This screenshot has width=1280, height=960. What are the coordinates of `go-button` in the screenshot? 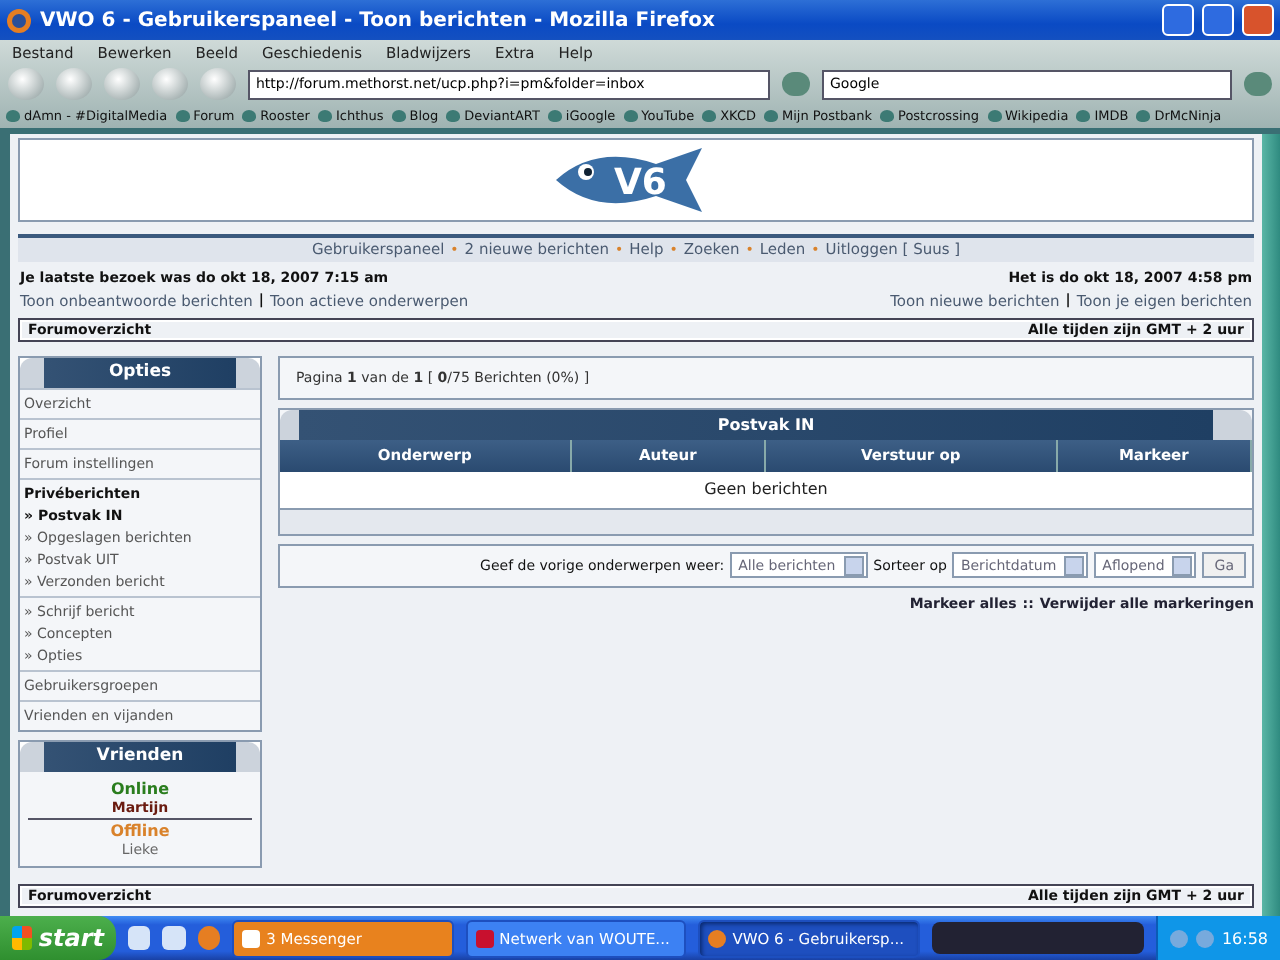 It's located at (796, 84).